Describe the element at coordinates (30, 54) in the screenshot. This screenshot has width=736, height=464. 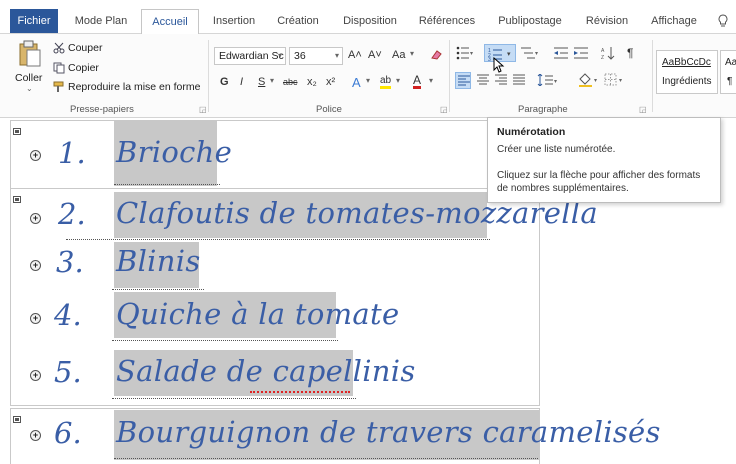
I see `paste-icon` at that location.